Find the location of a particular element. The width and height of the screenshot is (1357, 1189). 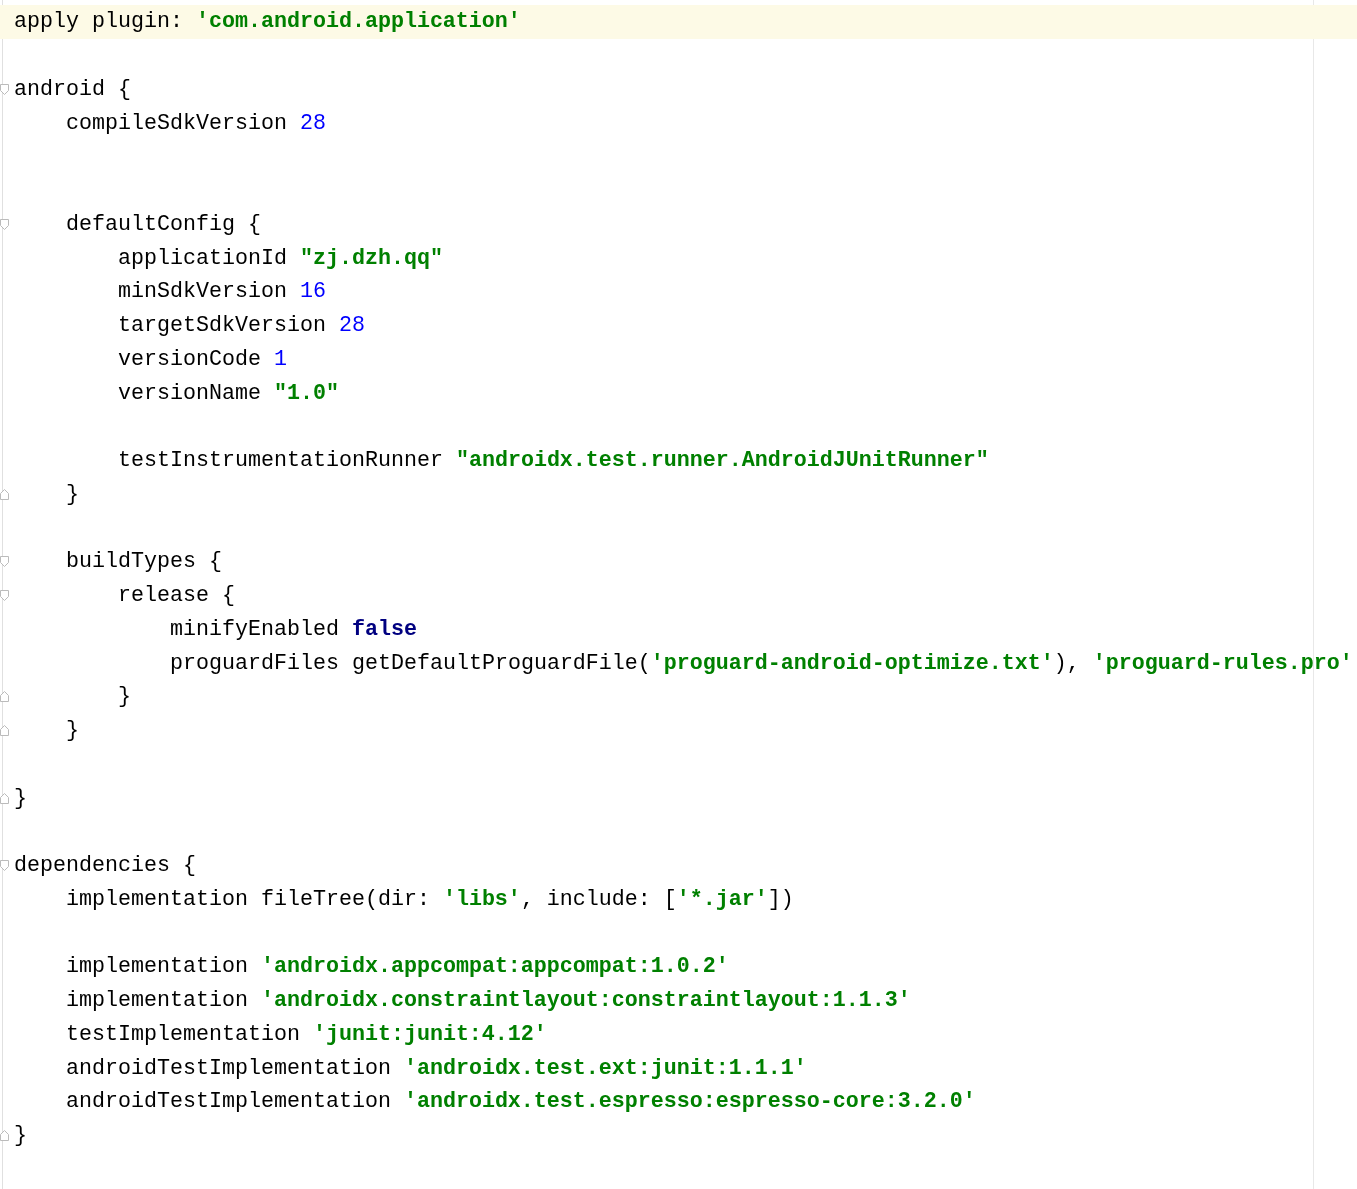

code-line: targetSdkVersion 28 is located at coordinates (241, 326).